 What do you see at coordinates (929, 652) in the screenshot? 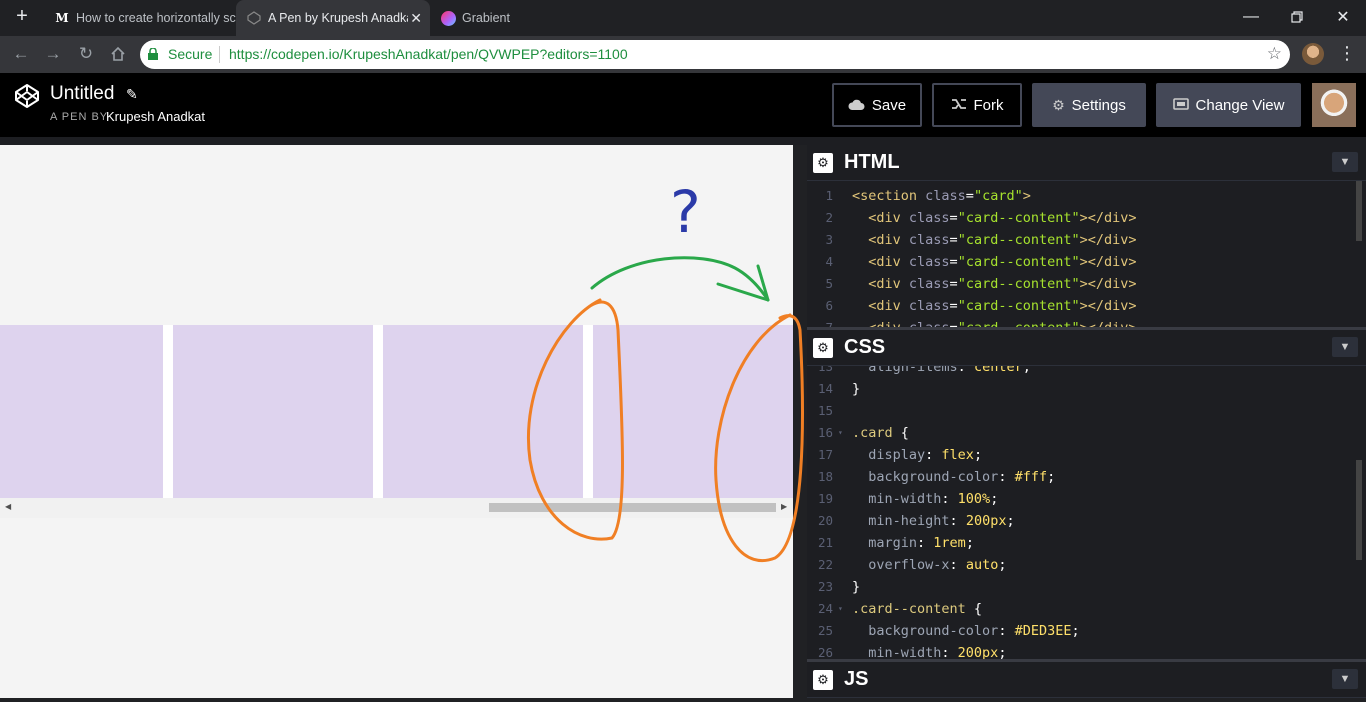
I see `code-text: min-width: 200px;` at bounding box center [929, 652].